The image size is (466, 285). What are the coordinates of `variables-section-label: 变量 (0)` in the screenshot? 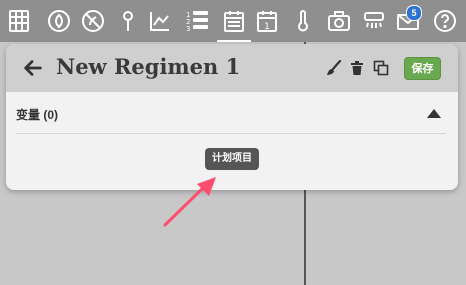 It's located at (37, 115).